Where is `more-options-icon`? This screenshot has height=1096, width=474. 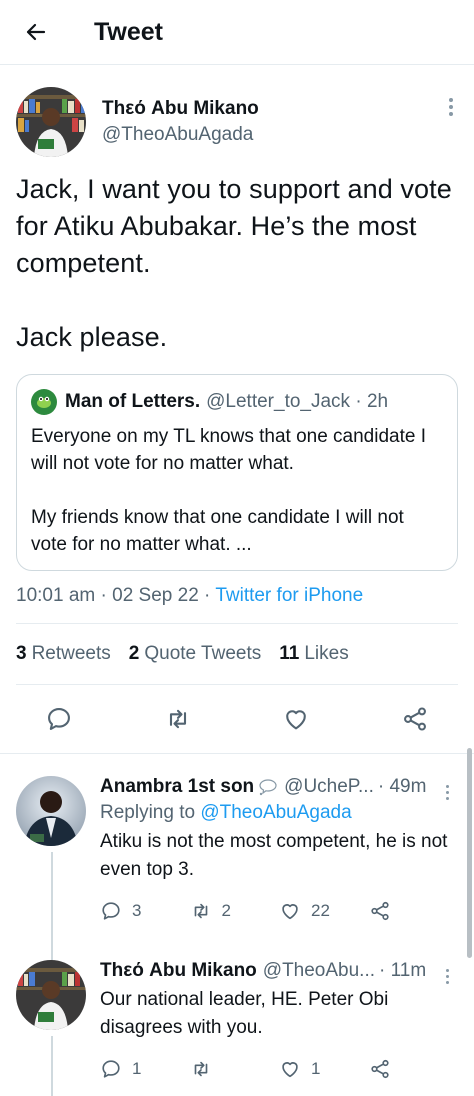
more-options-icon is located at coordinates (451, 107).